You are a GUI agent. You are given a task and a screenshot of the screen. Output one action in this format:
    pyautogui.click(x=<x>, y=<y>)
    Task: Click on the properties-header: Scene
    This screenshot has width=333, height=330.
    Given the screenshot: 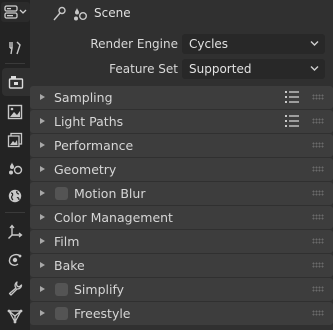 What is the action you would take?
    pyautogui.click(x=181, y=14)
    